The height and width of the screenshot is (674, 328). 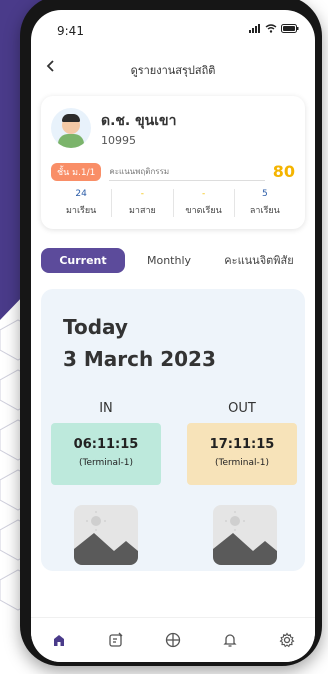 I want to click on wifi-icon, so click(x=271, y=28).